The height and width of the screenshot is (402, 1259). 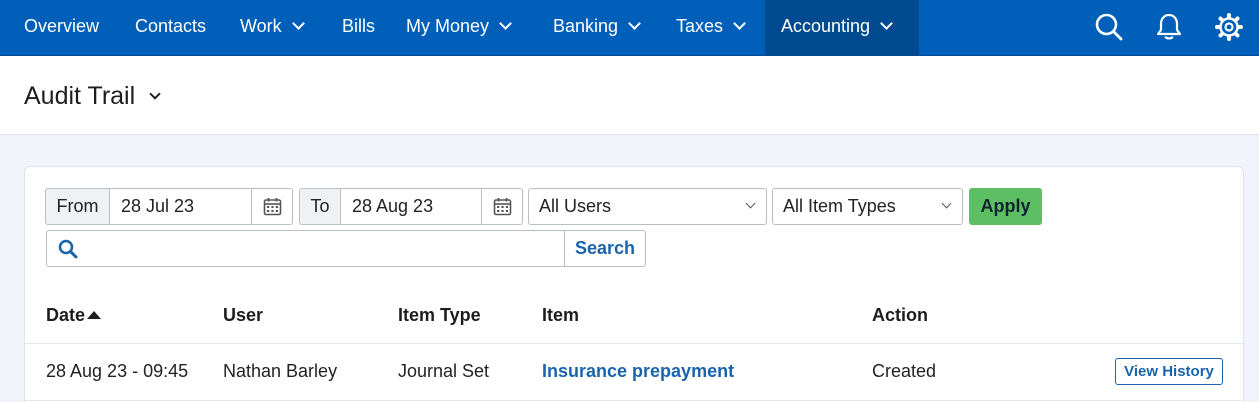 I want to click on nav-item-my-money: My Money, so click(x=459, y=27).